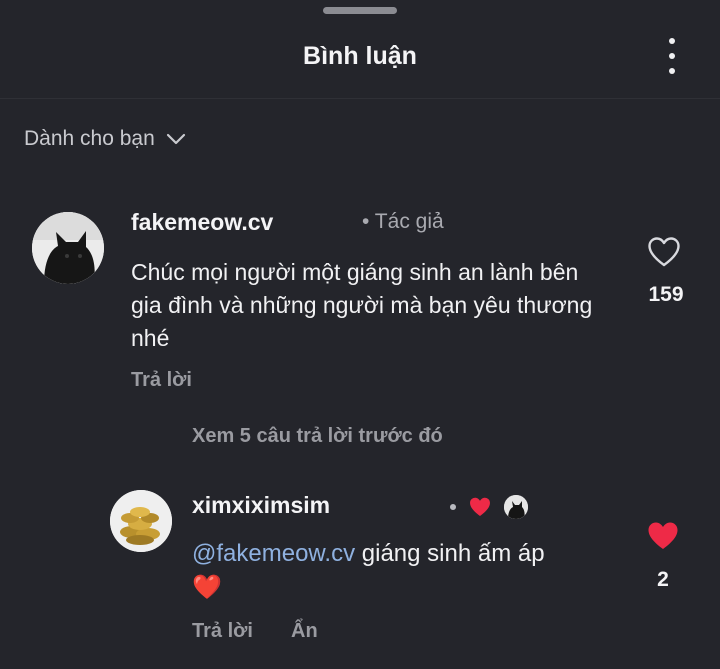  I want to click on reply-body: giáng sinh ấm áp, so click(450, 553).